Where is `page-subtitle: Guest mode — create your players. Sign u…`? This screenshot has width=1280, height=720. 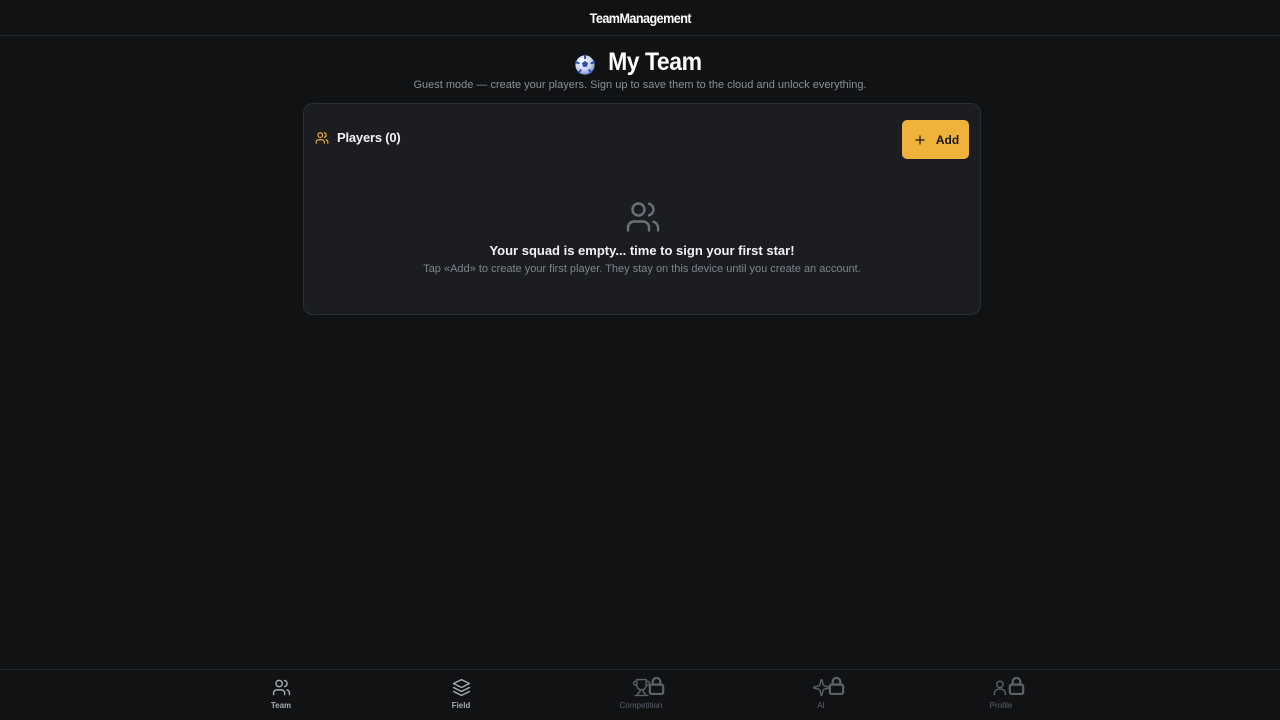 page-subtitle: Guest mode — create your players. Sign u… is located at coordinates (640, 85).